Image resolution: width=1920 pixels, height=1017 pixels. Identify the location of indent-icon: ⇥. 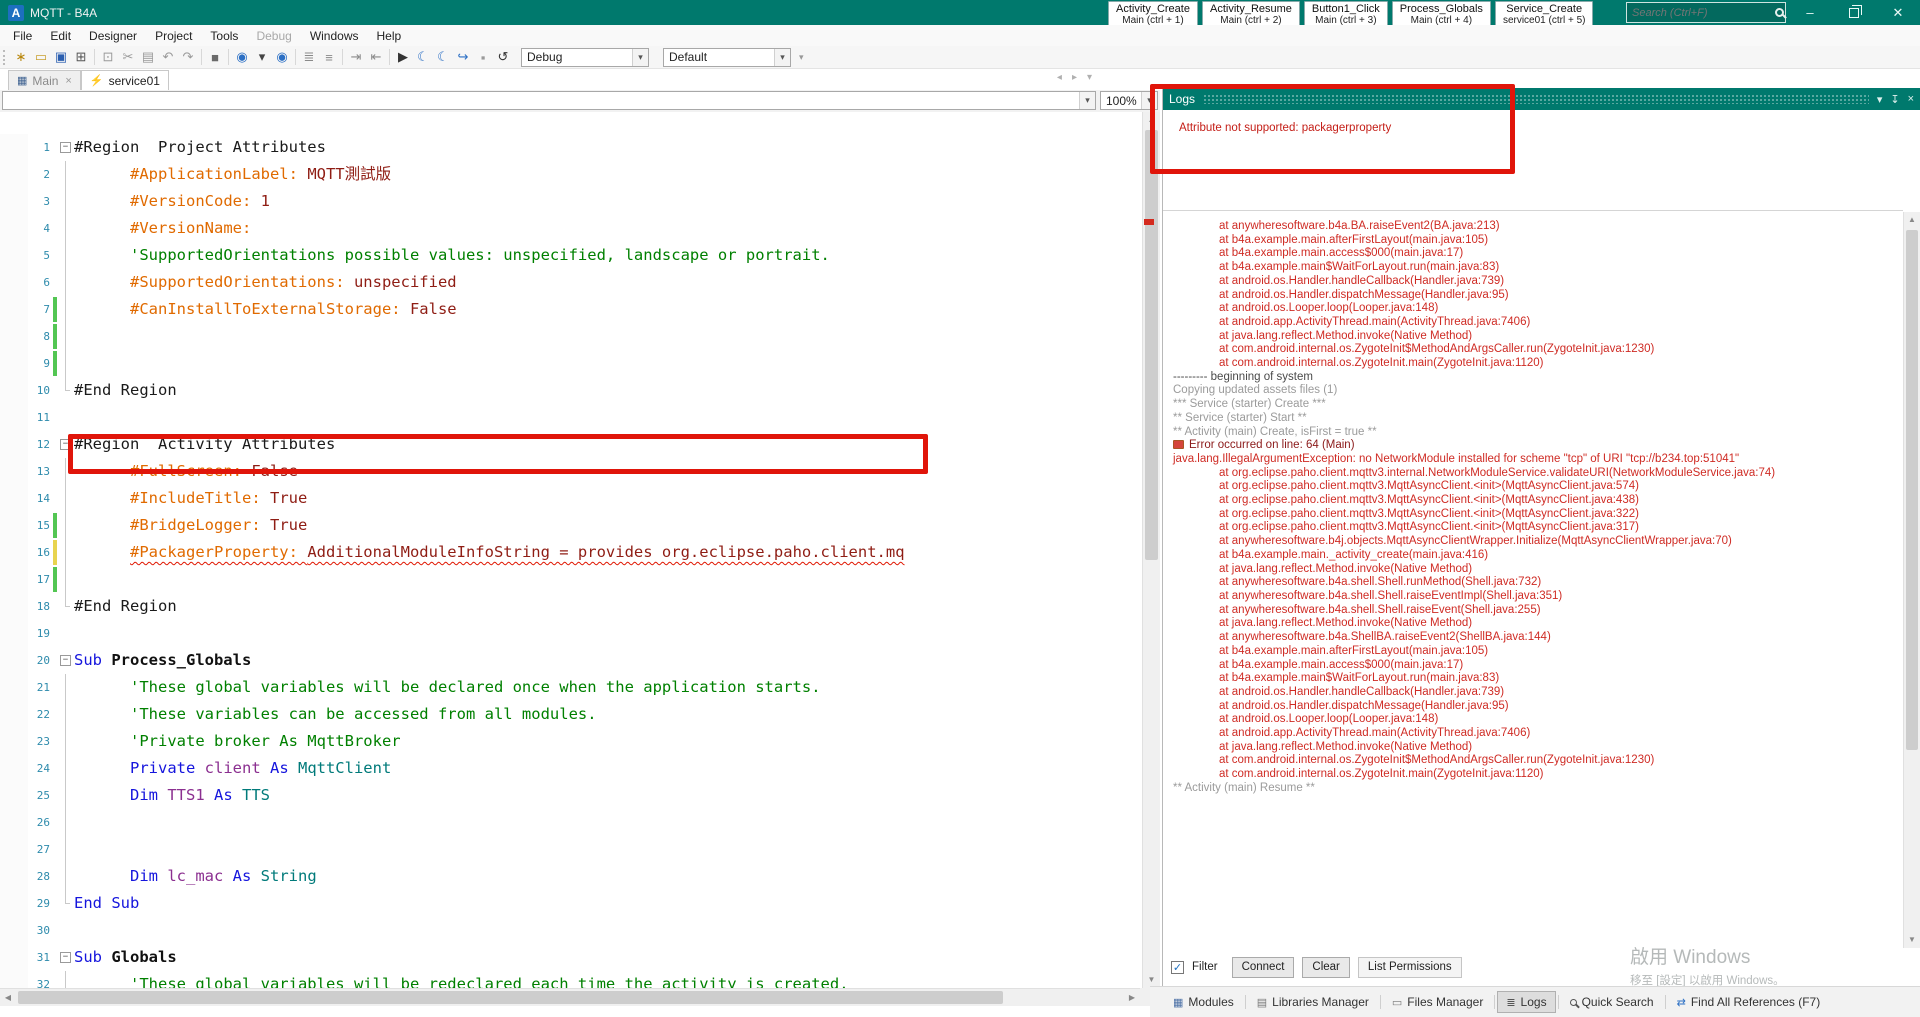
(356, 57).